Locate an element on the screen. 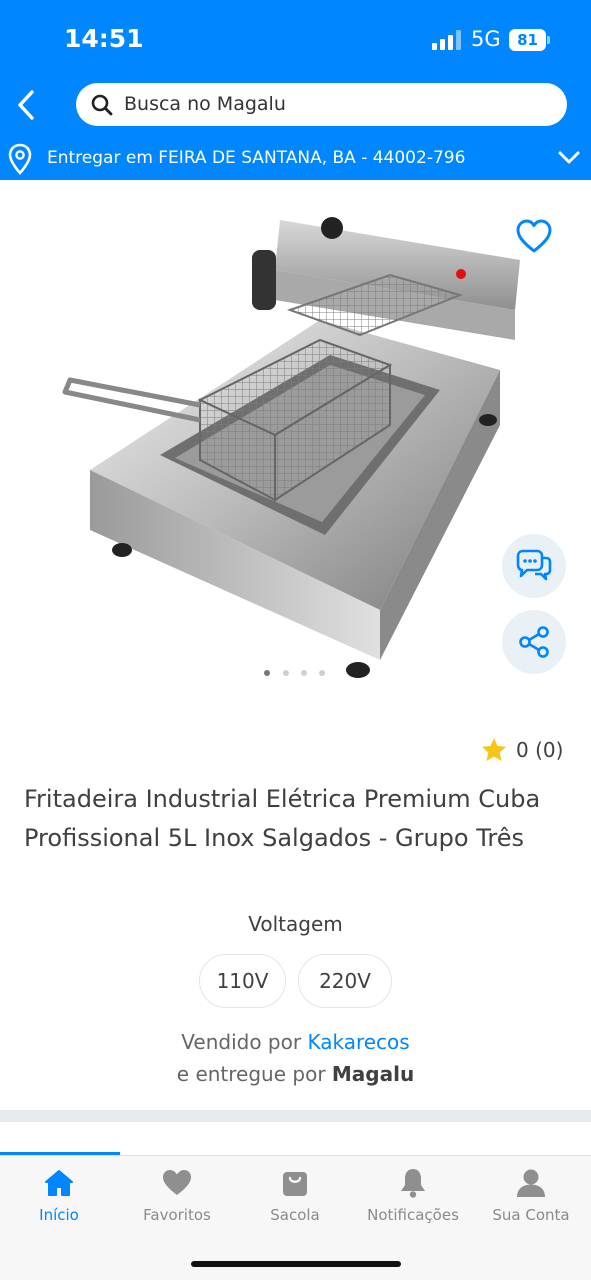 This screenshot has width=591, height=1280. chat-bubbles-icon is located at coordinates (534, 565).